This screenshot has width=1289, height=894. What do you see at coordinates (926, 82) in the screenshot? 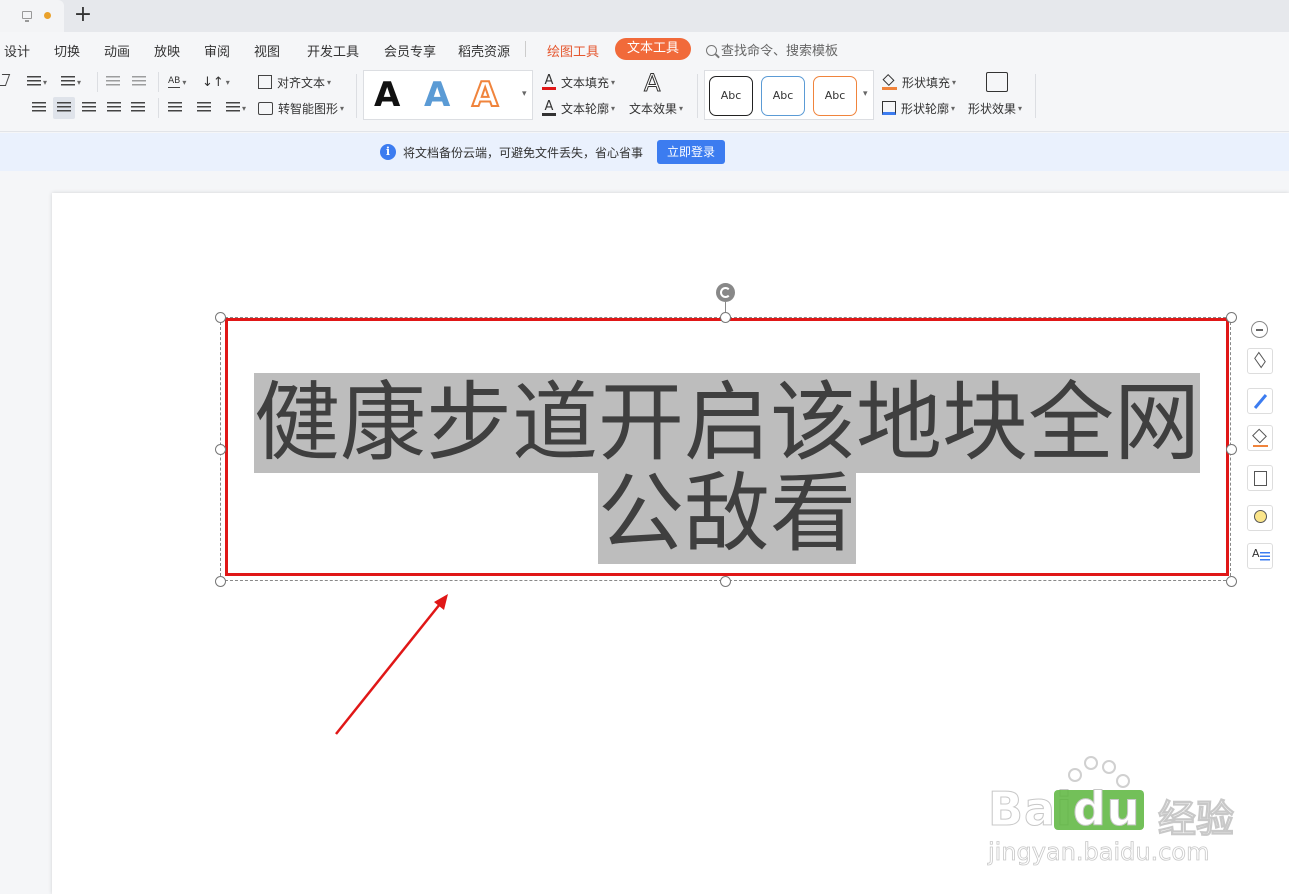
I see `shape-fill-label: 形状填充` at bounding box center [926, 82].